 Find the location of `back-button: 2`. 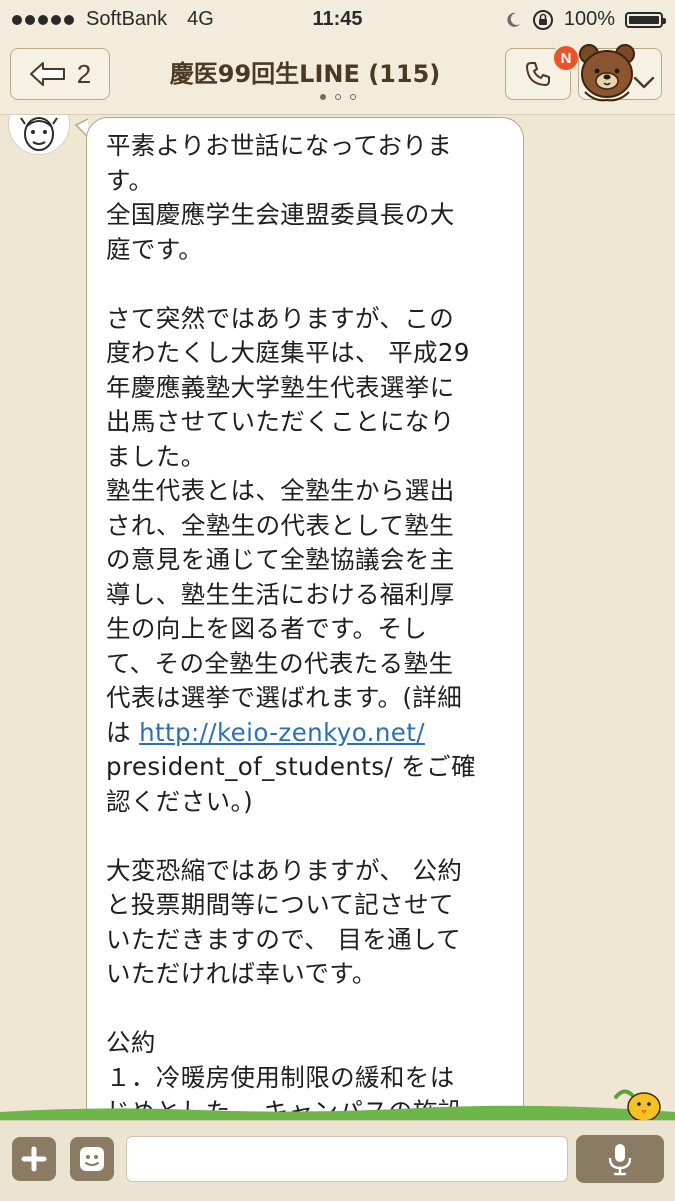

back-button: 2 is located at coordinates (60, 74).